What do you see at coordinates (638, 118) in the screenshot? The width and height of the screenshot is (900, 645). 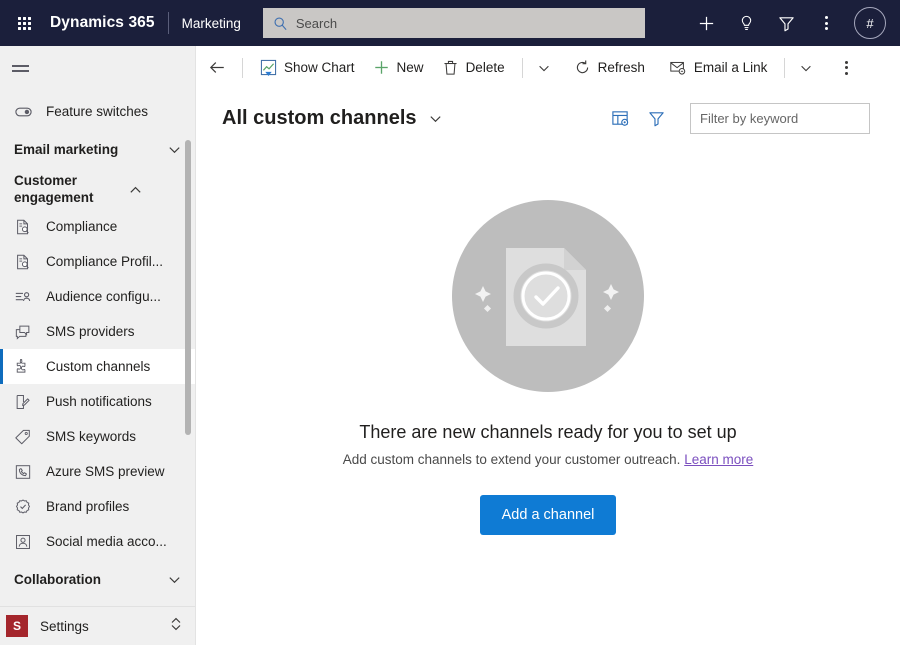 I see `view-tools` at bounding box center [638, 118].